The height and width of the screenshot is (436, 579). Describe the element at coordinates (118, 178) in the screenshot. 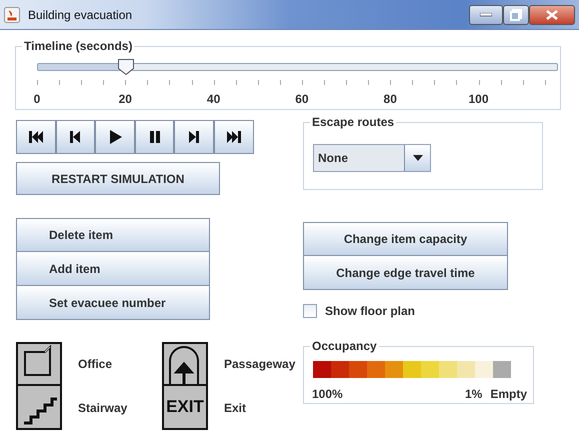

I see `restart-button: RESTART SIMULATION` at that location.